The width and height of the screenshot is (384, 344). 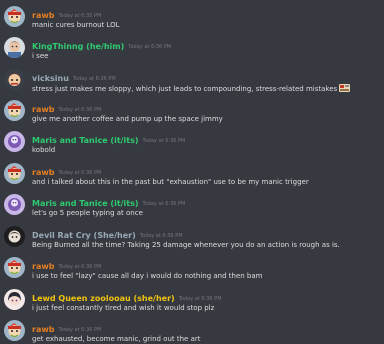 What do you see at coordinates (14, 299) in the screenshot?
I see `anime-avatar-icon` at bounding box center [14, 299].